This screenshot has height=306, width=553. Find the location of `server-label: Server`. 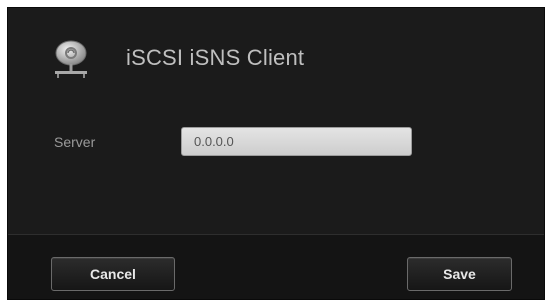

server-label: Server is located at coordinates (75, 142).